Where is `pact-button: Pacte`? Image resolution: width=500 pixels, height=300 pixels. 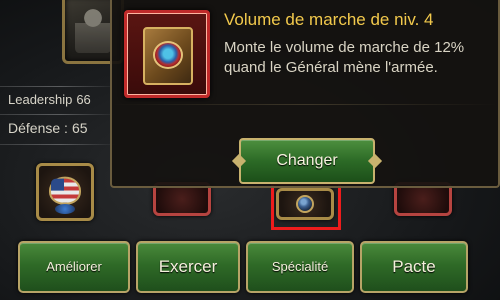 pact-button: Pacte is located at coordinates (414, 267).